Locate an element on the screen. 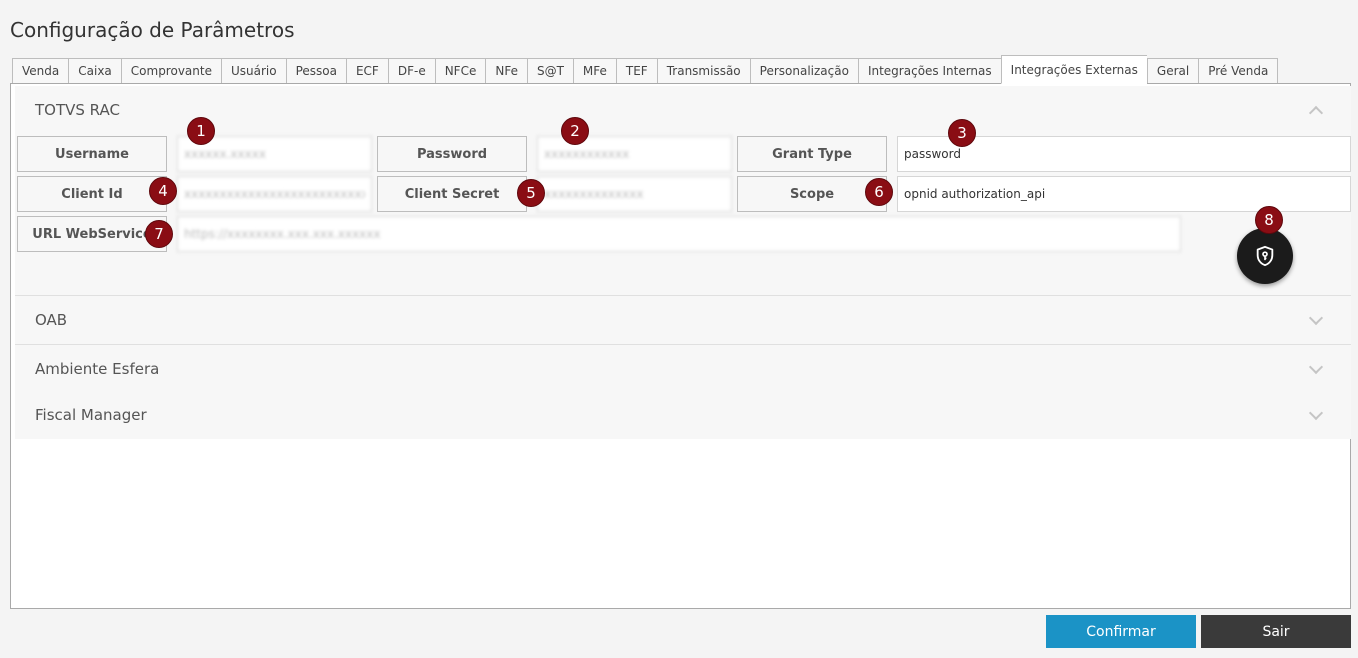  exit-button: Sair is located at coordinates (1276, 631).